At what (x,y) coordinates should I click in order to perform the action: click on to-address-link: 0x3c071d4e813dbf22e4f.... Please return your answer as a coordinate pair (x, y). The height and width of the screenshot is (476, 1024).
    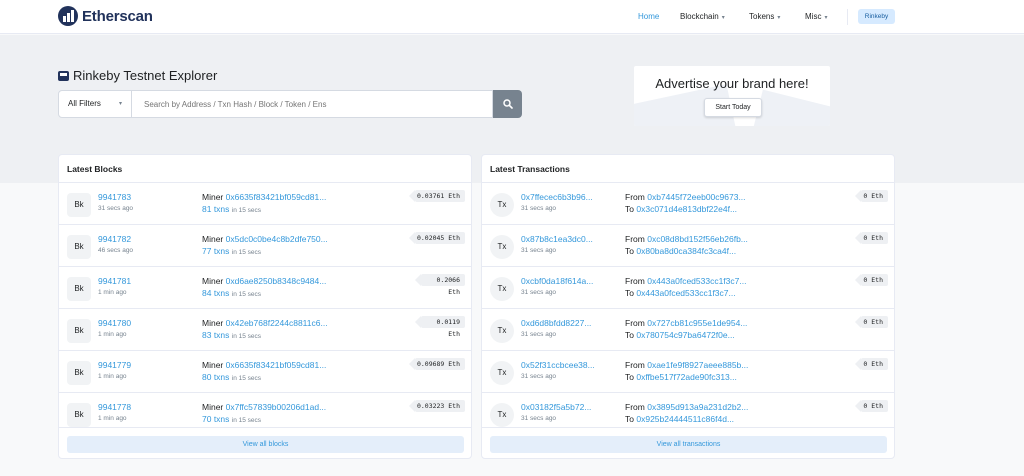
    Looking at the image, I should click on (686, 209).